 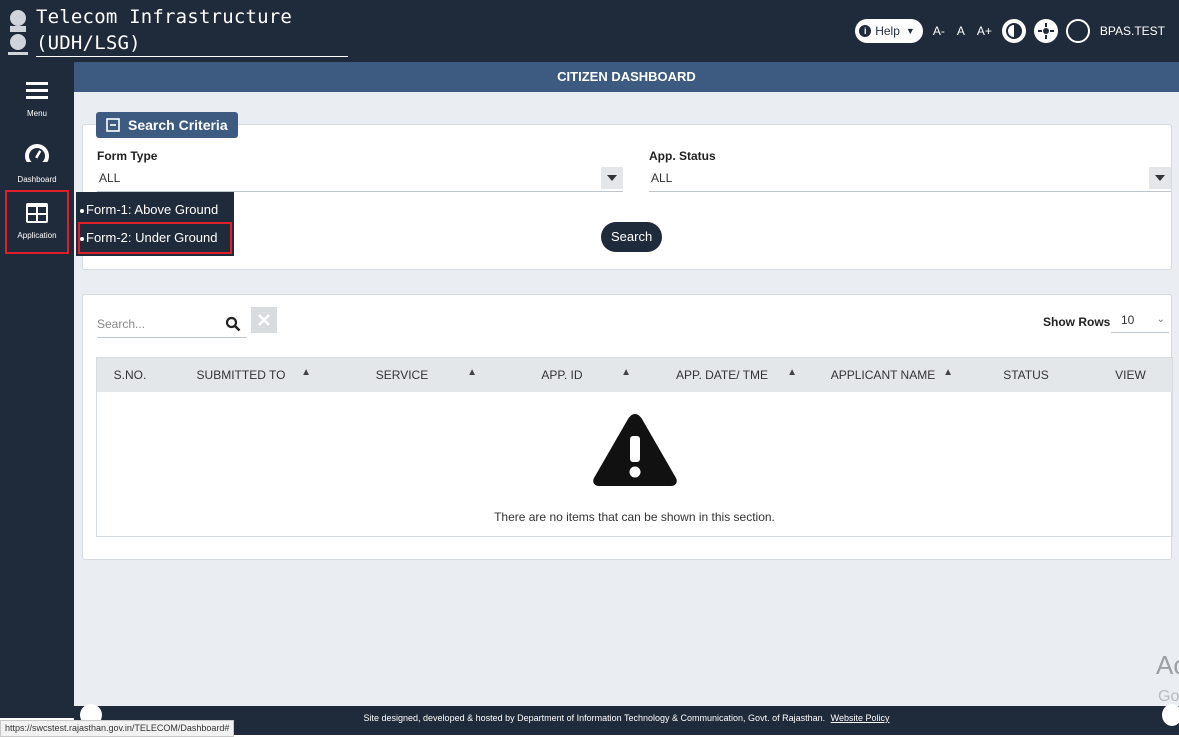 I want to click on activation-watermark-sub: Go, so click(x=1168, y=696).